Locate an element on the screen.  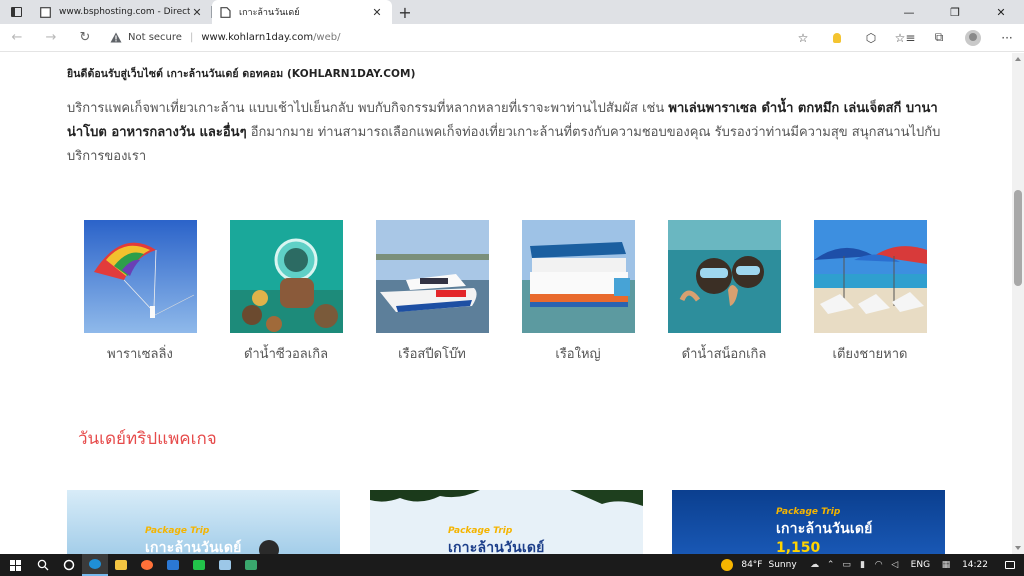
activity-big-boat: เรือใหญ่ is located at coordinates (578, 292).